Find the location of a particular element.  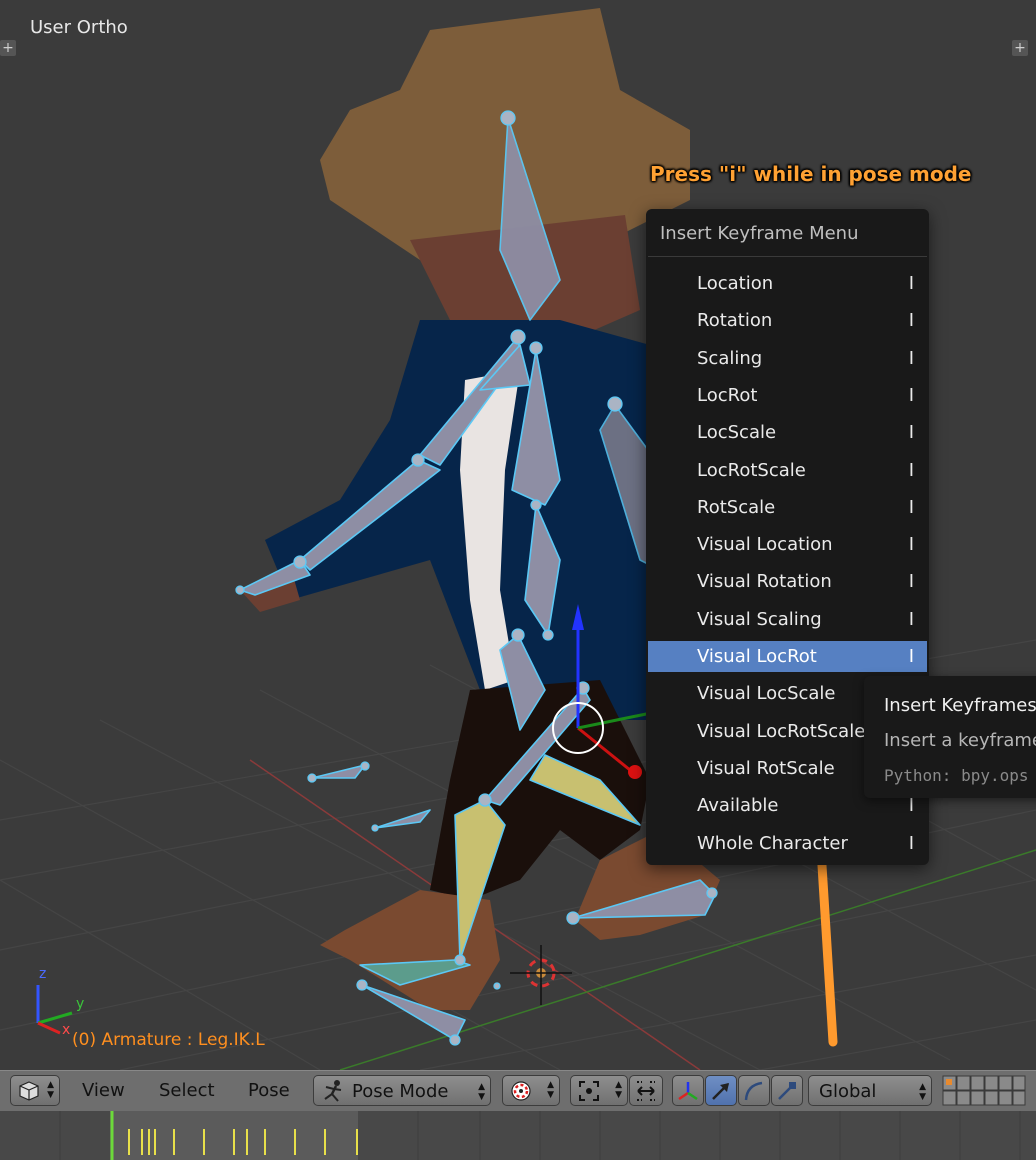

menu-item-label: Visual LocScale is located at coordinates (766, 694).